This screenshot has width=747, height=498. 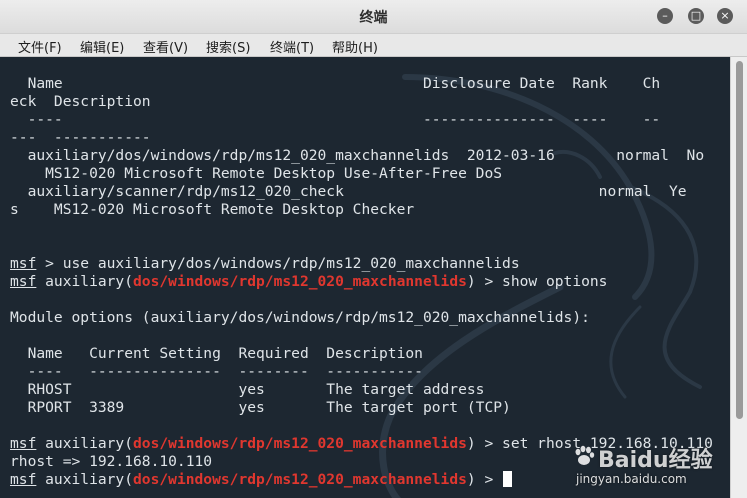 I want to click on menu-bar: 文件(F) 编辑(E) 查看(V) 搜索(S) 终端(T) 帮助(H), so click(x=373, y=45).